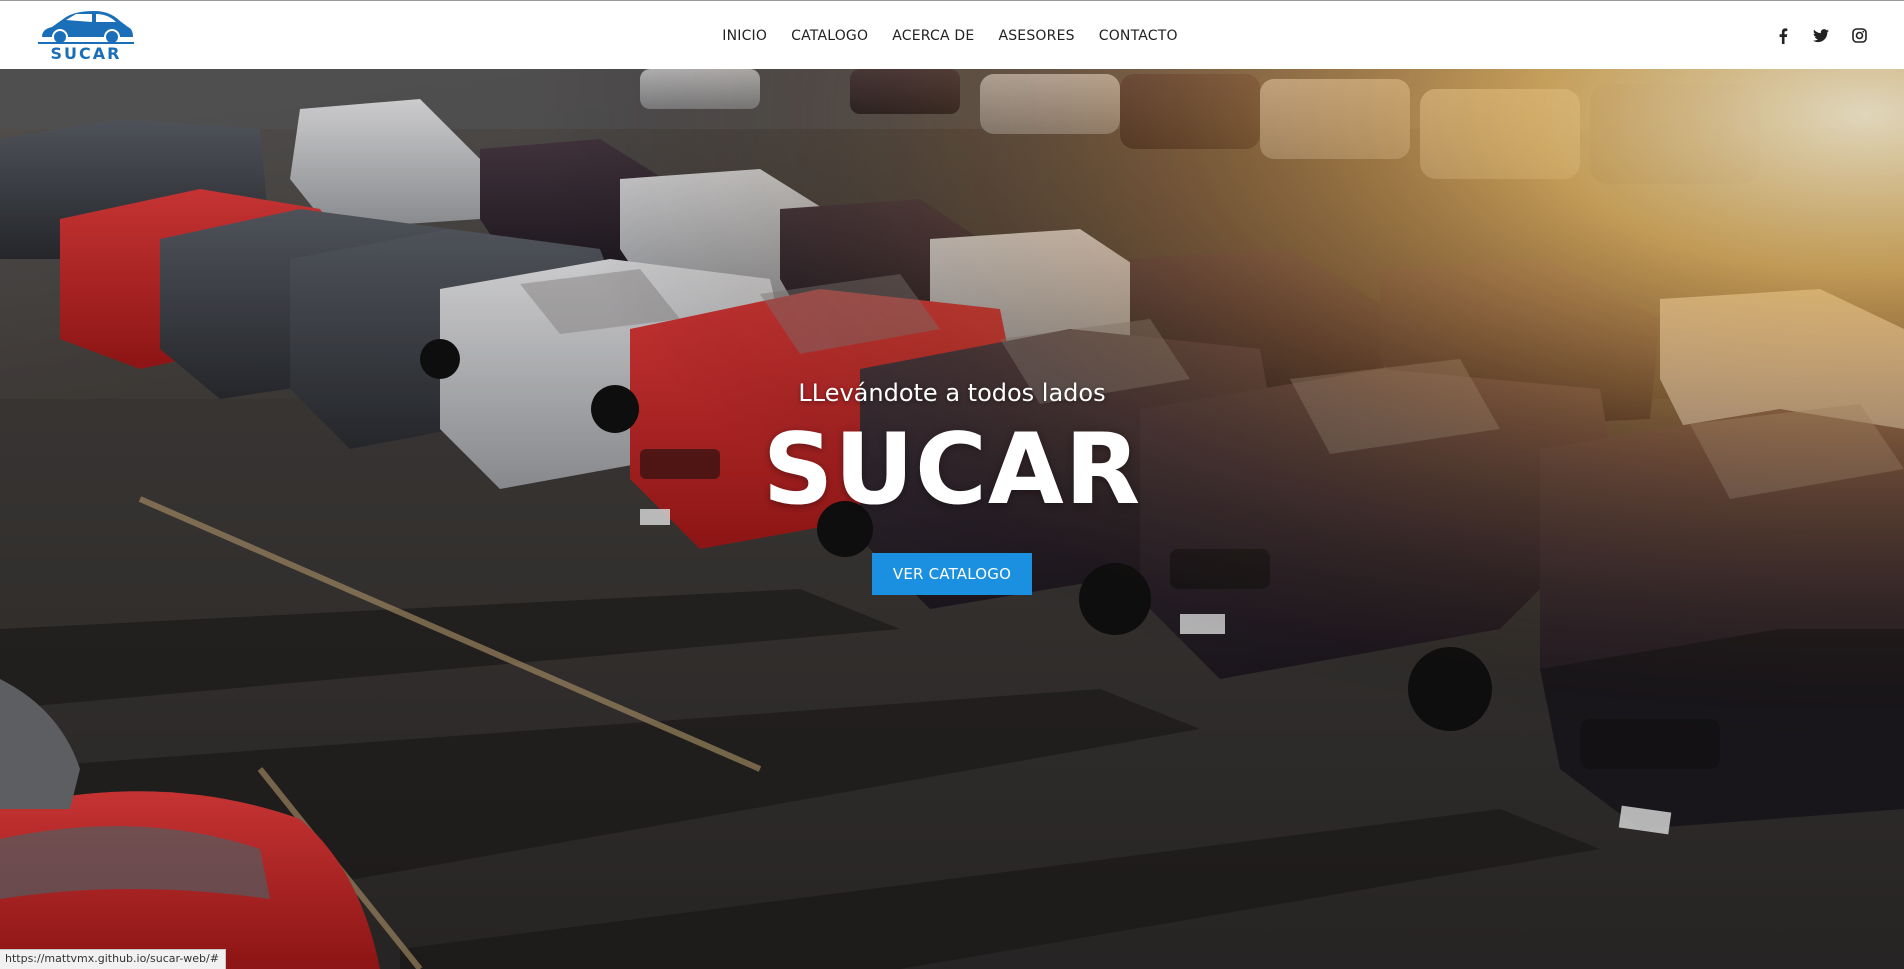  I want to click on nav-catalogo: CATALOGO, so click(829, 36).